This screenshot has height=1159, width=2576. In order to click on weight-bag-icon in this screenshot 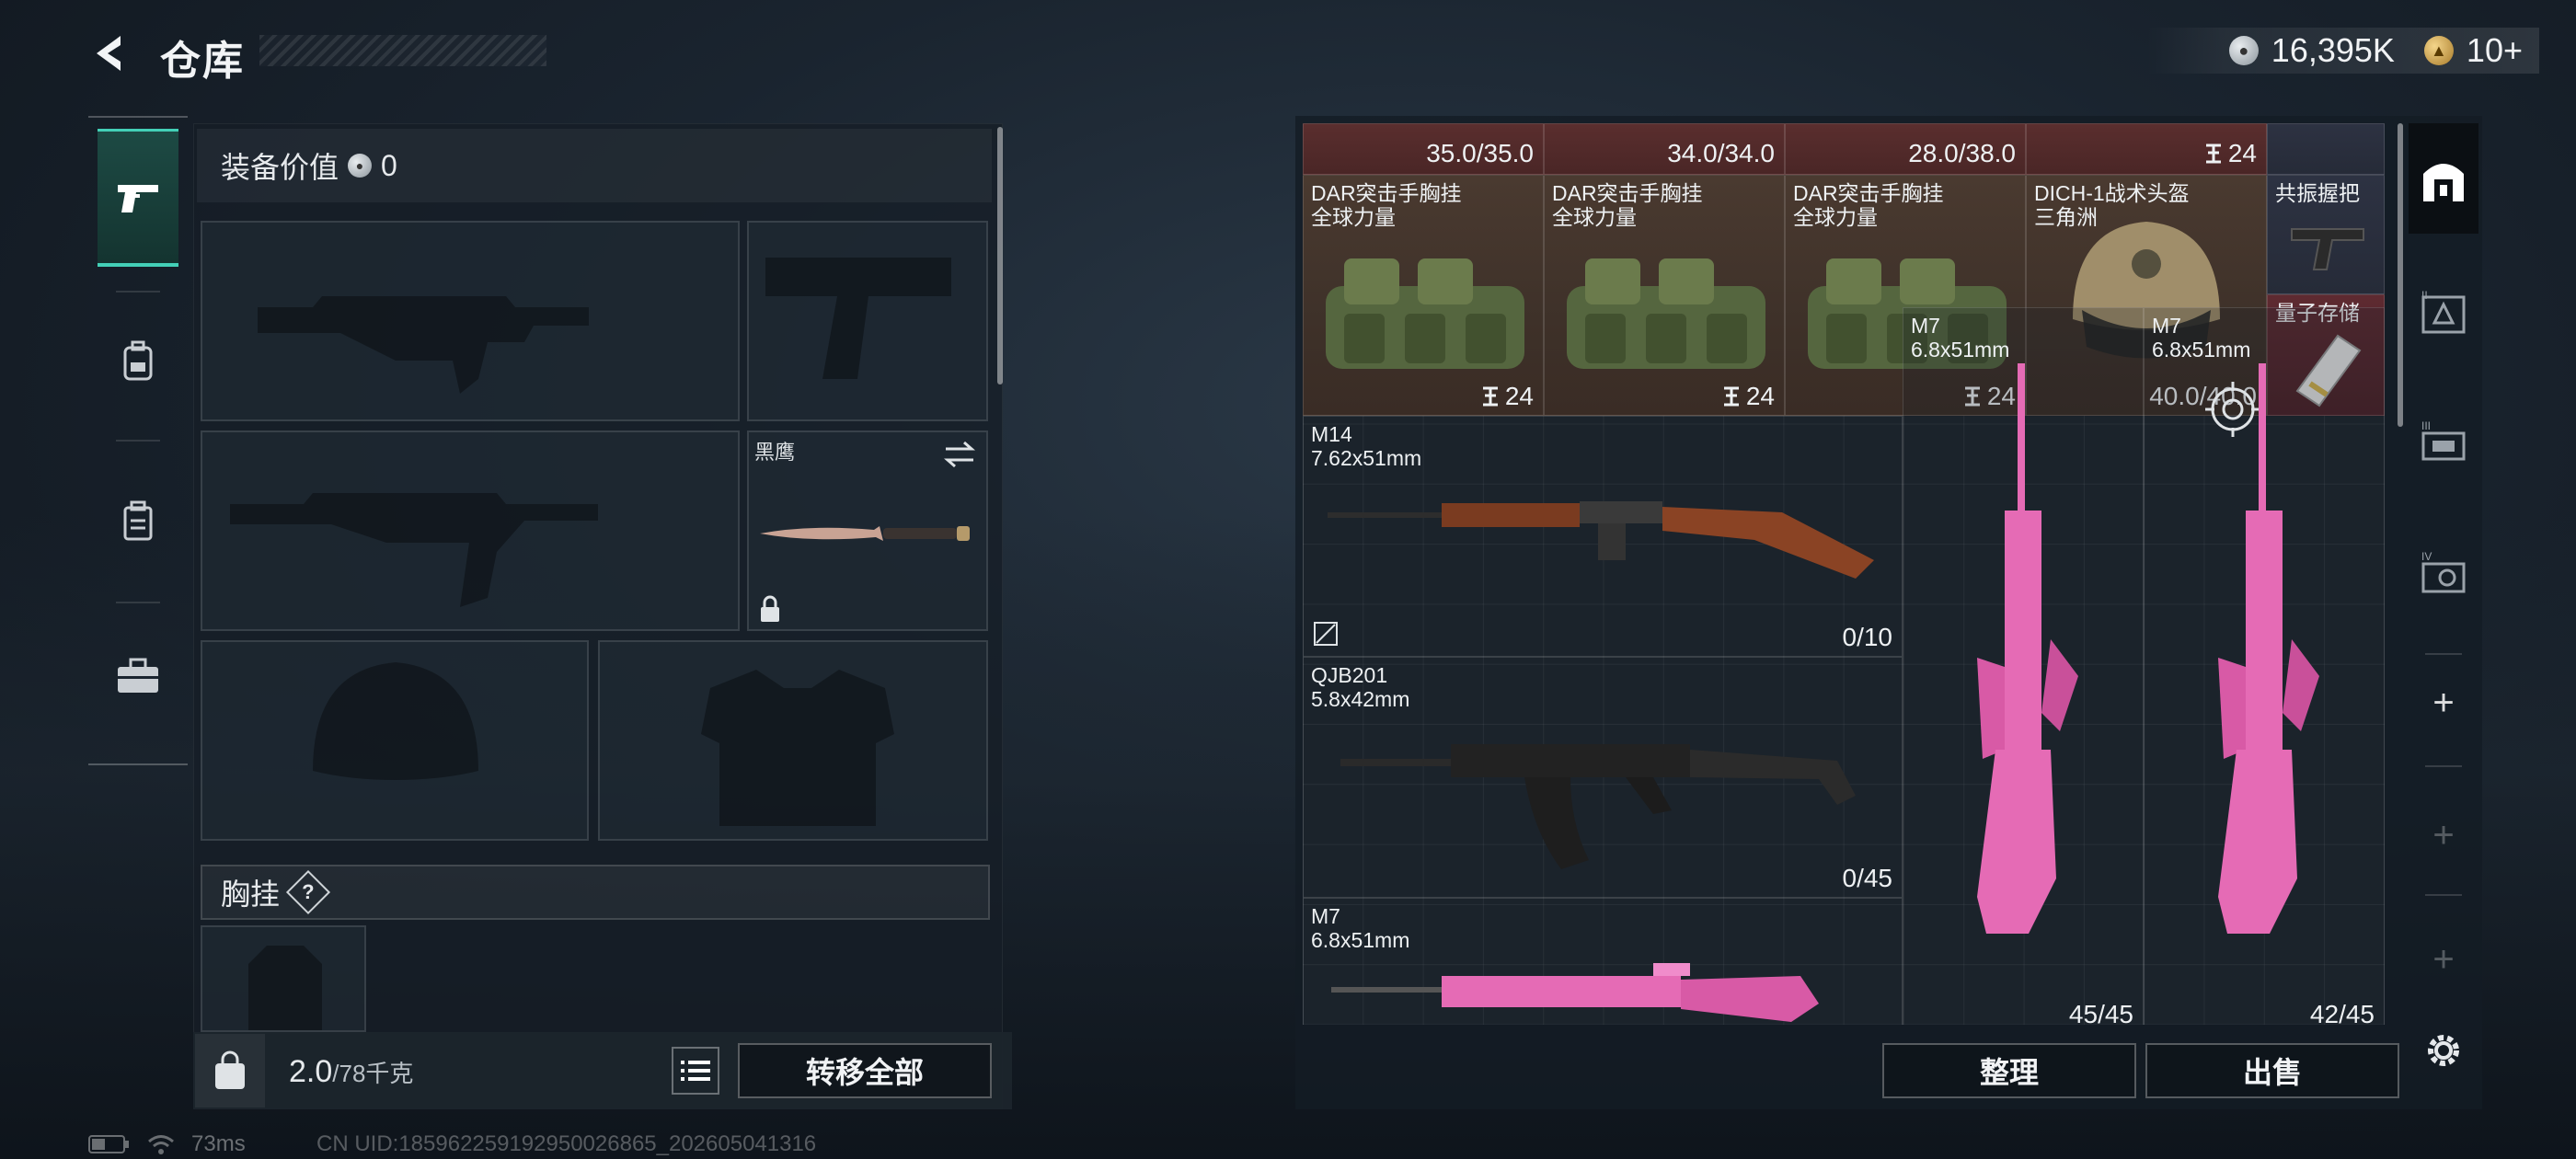, I will do `click(230, 1069)`.